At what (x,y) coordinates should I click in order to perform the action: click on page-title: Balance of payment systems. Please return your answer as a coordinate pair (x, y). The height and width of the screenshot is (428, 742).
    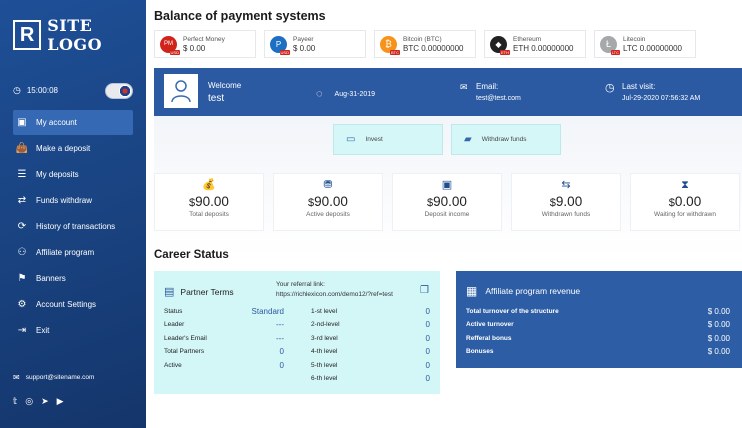
    Looking at the image, I should click on (240, 16).